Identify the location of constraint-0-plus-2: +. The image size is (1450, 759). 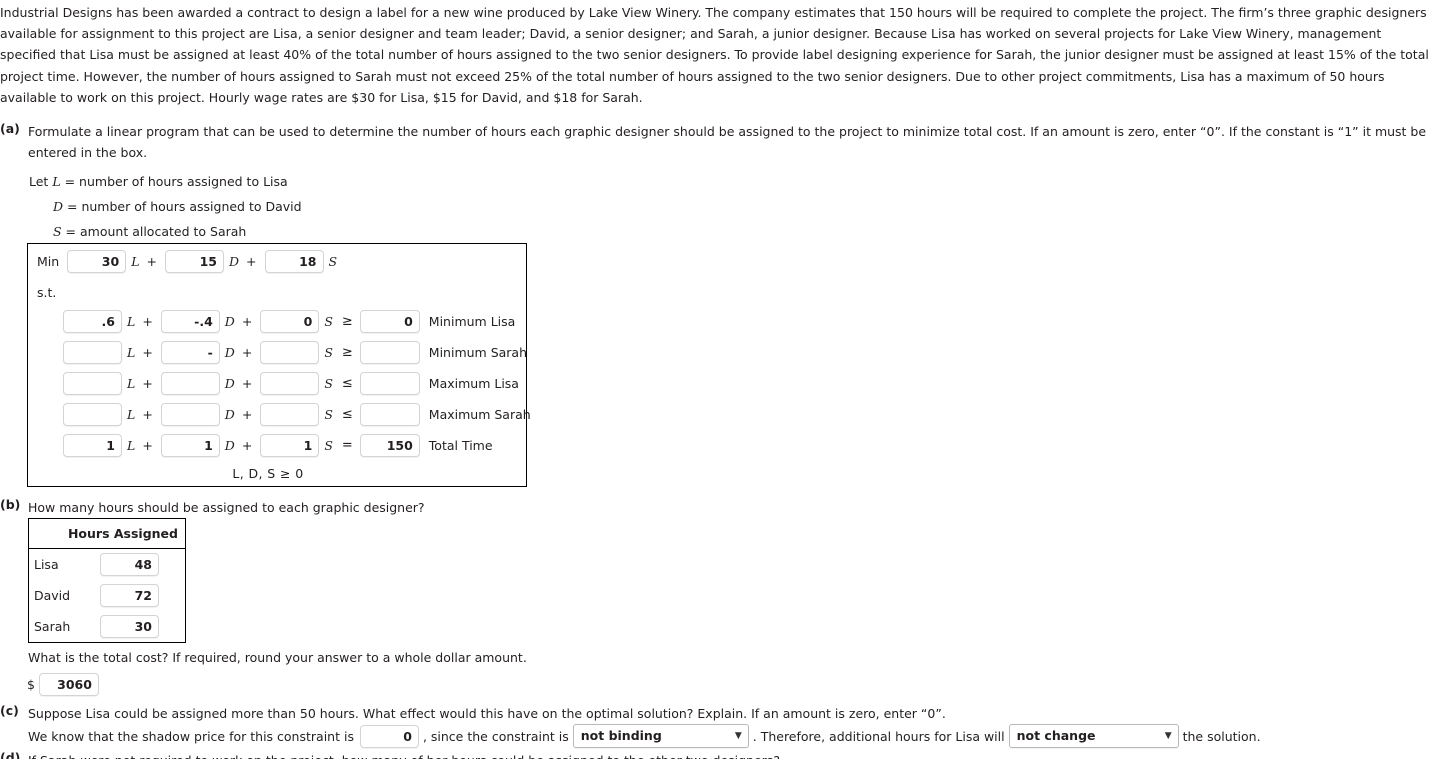
(247, 321).